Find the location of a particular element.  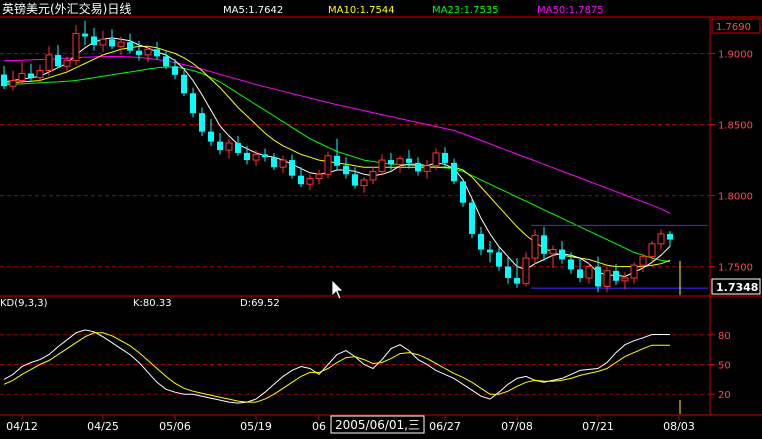

kd-tick-label: 20 is located at coordinates (724, 395).